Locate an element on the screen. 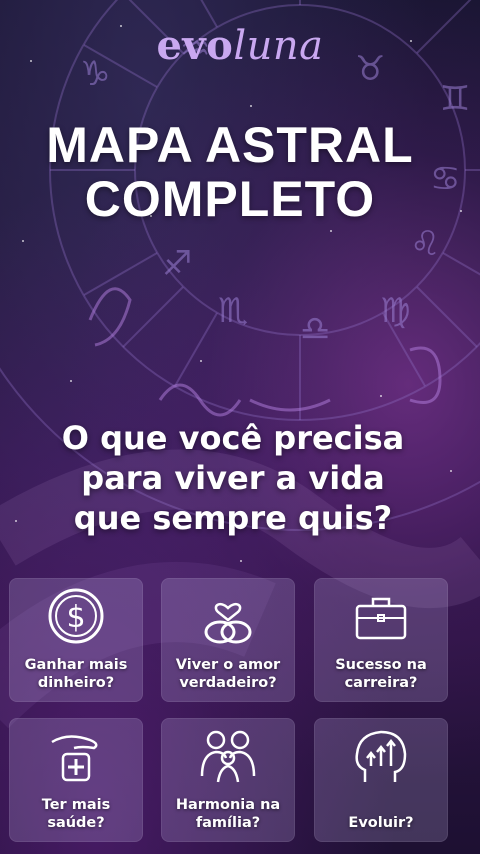  page-title-line-2: COMPLETO is located at coordinates (230, 199).